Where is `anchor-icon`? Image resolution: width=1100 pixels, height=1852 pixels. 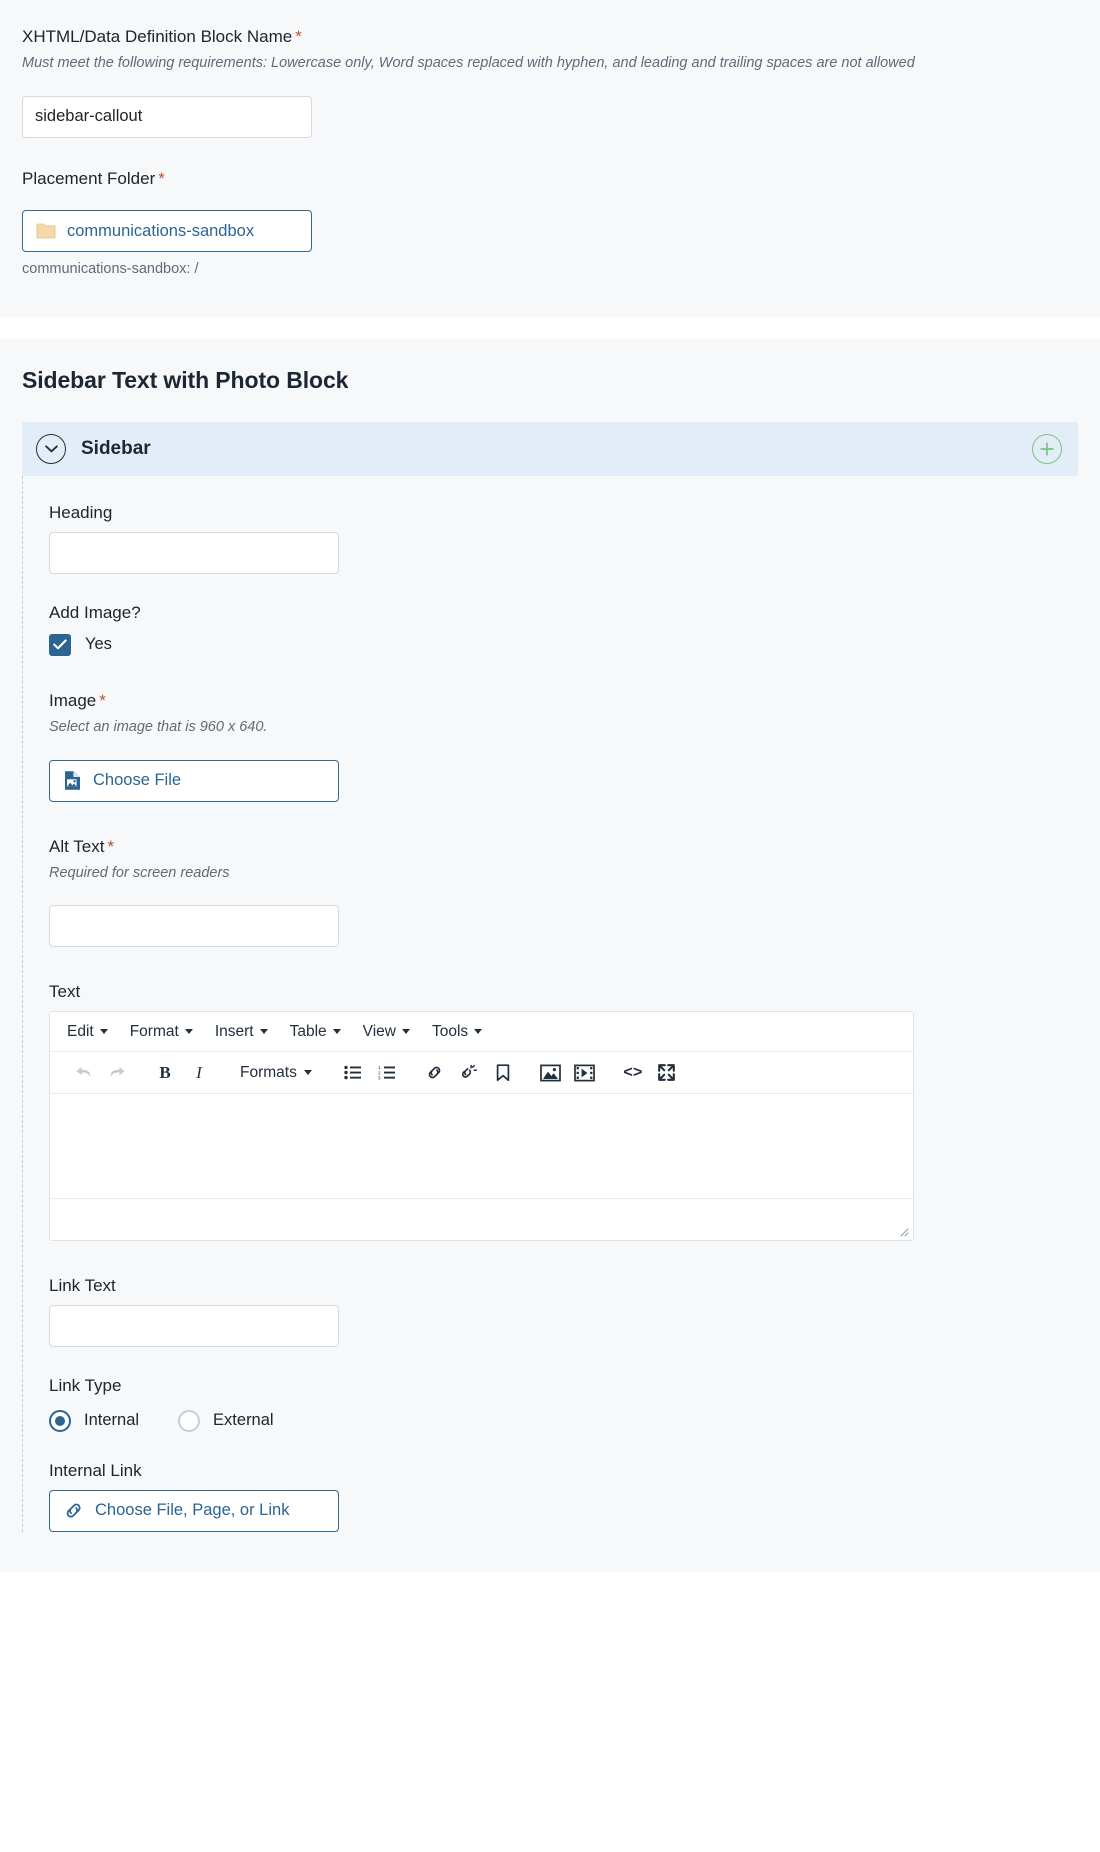 anchor-icon is located at coordinates (503, 1073).